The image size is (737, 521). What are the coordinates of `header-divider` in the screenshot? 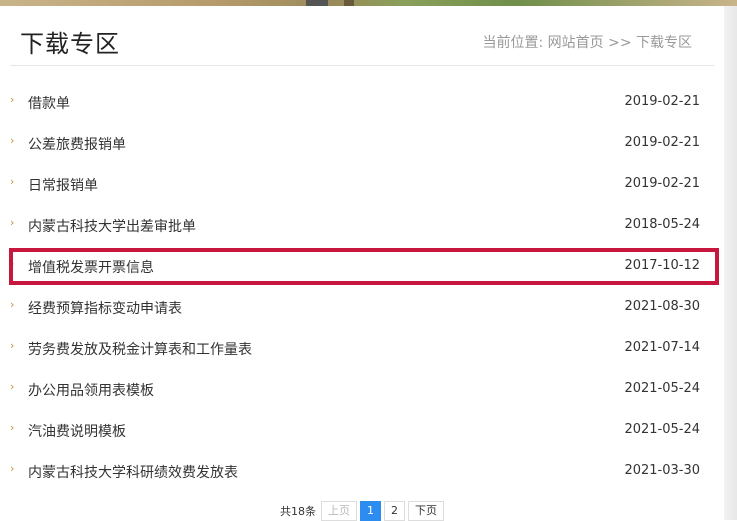 It's located at (362, 65).